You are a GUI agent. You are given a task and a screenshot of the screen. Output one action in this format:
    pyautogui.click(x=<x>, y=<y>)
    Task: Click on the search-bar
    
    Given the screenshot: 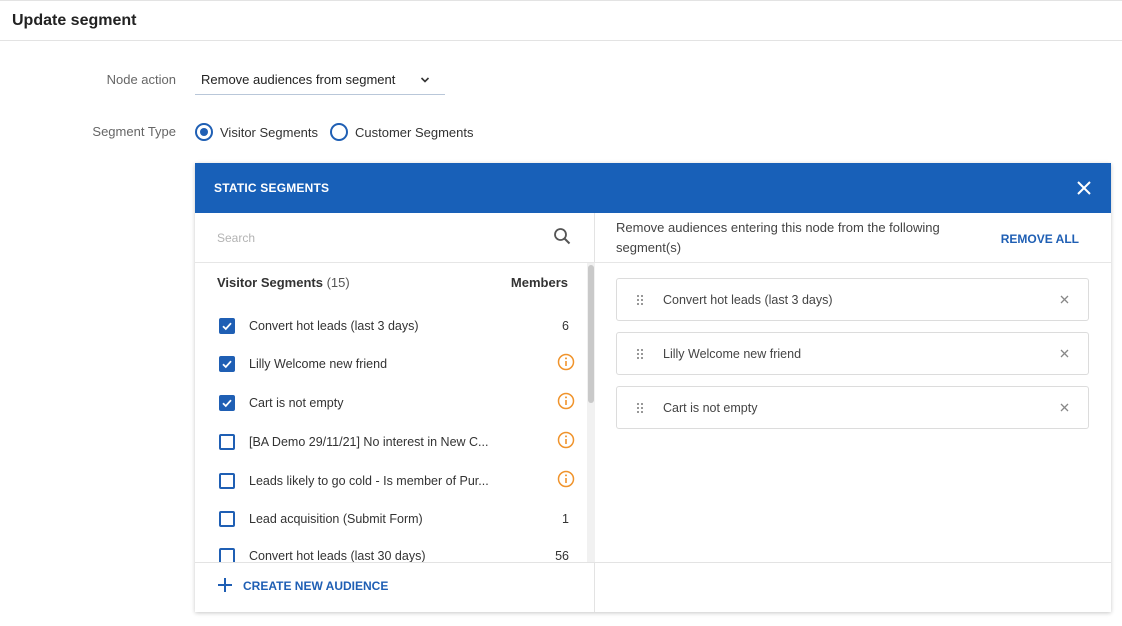 What is the action you would take?
    pyautogui.click(x=395, y=238)
    